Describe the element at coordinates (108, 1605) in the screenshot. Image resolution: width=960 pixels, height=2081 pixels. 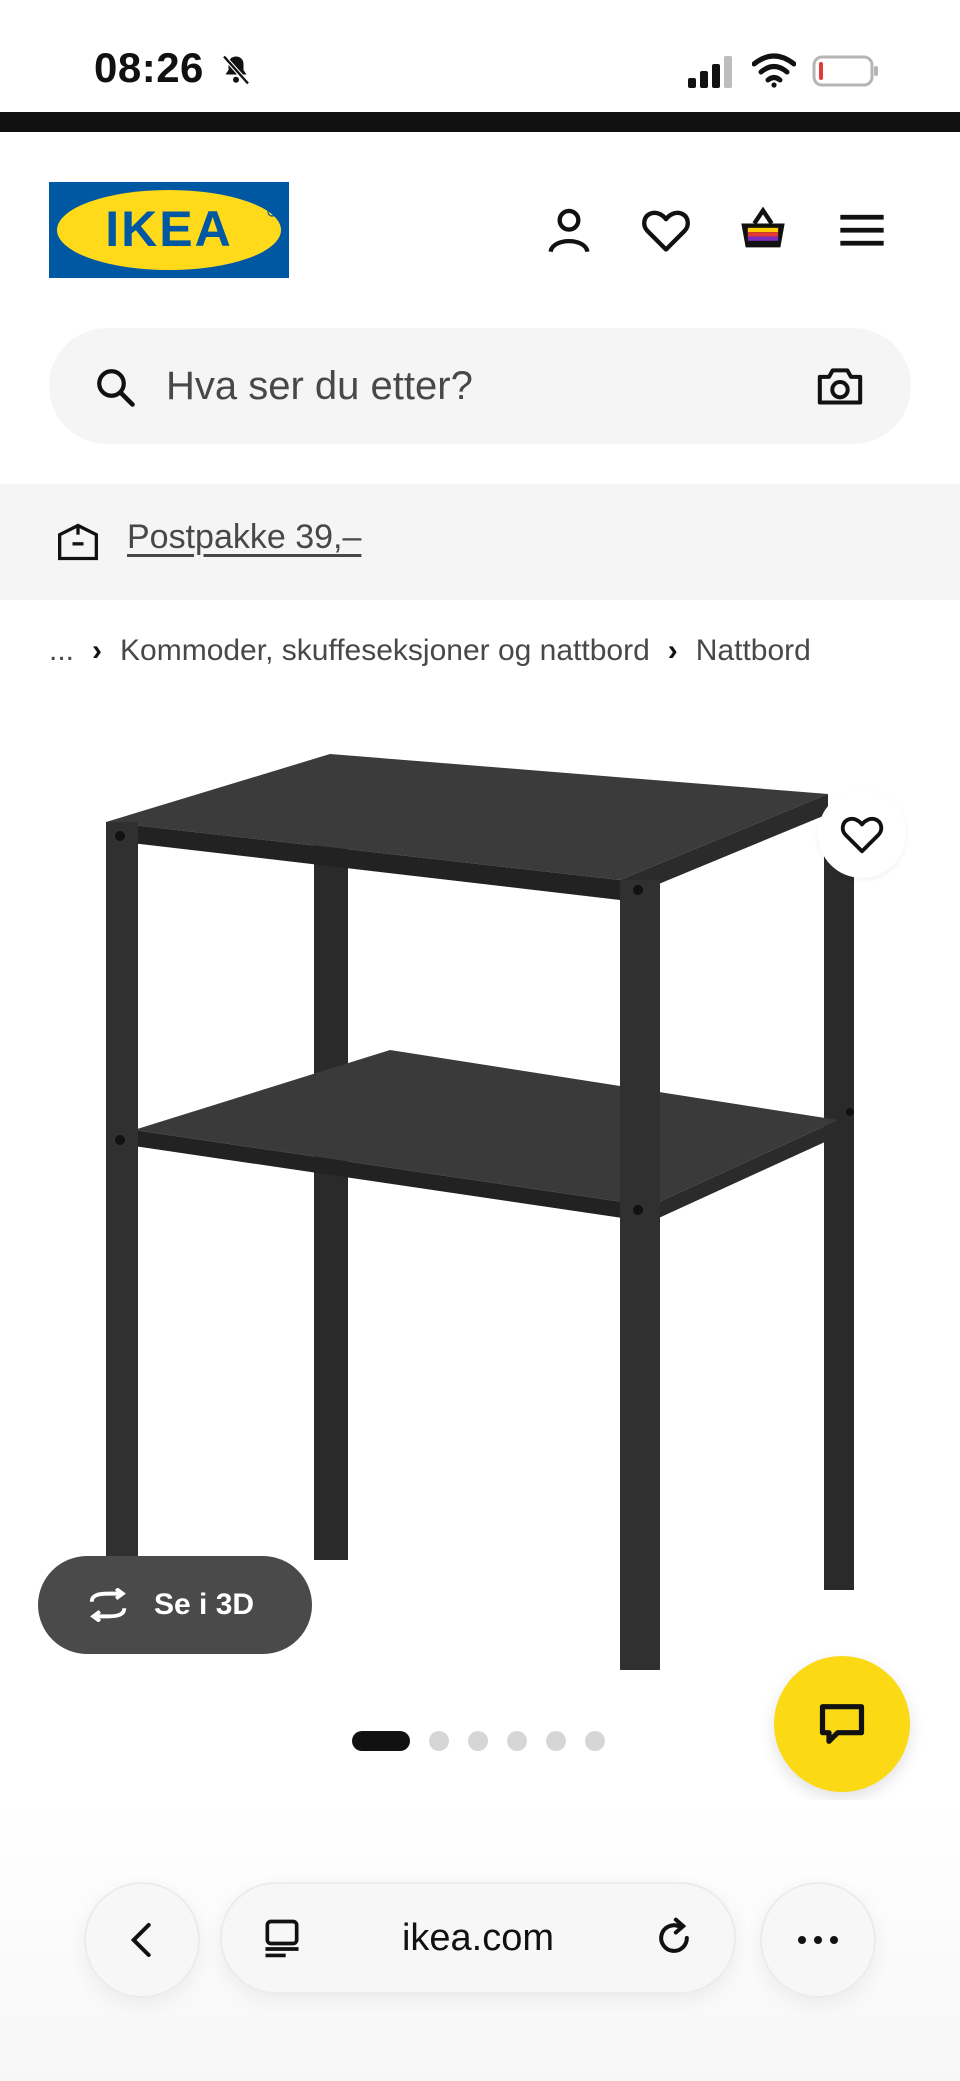
I see `rotate-3d-icon` at that location.